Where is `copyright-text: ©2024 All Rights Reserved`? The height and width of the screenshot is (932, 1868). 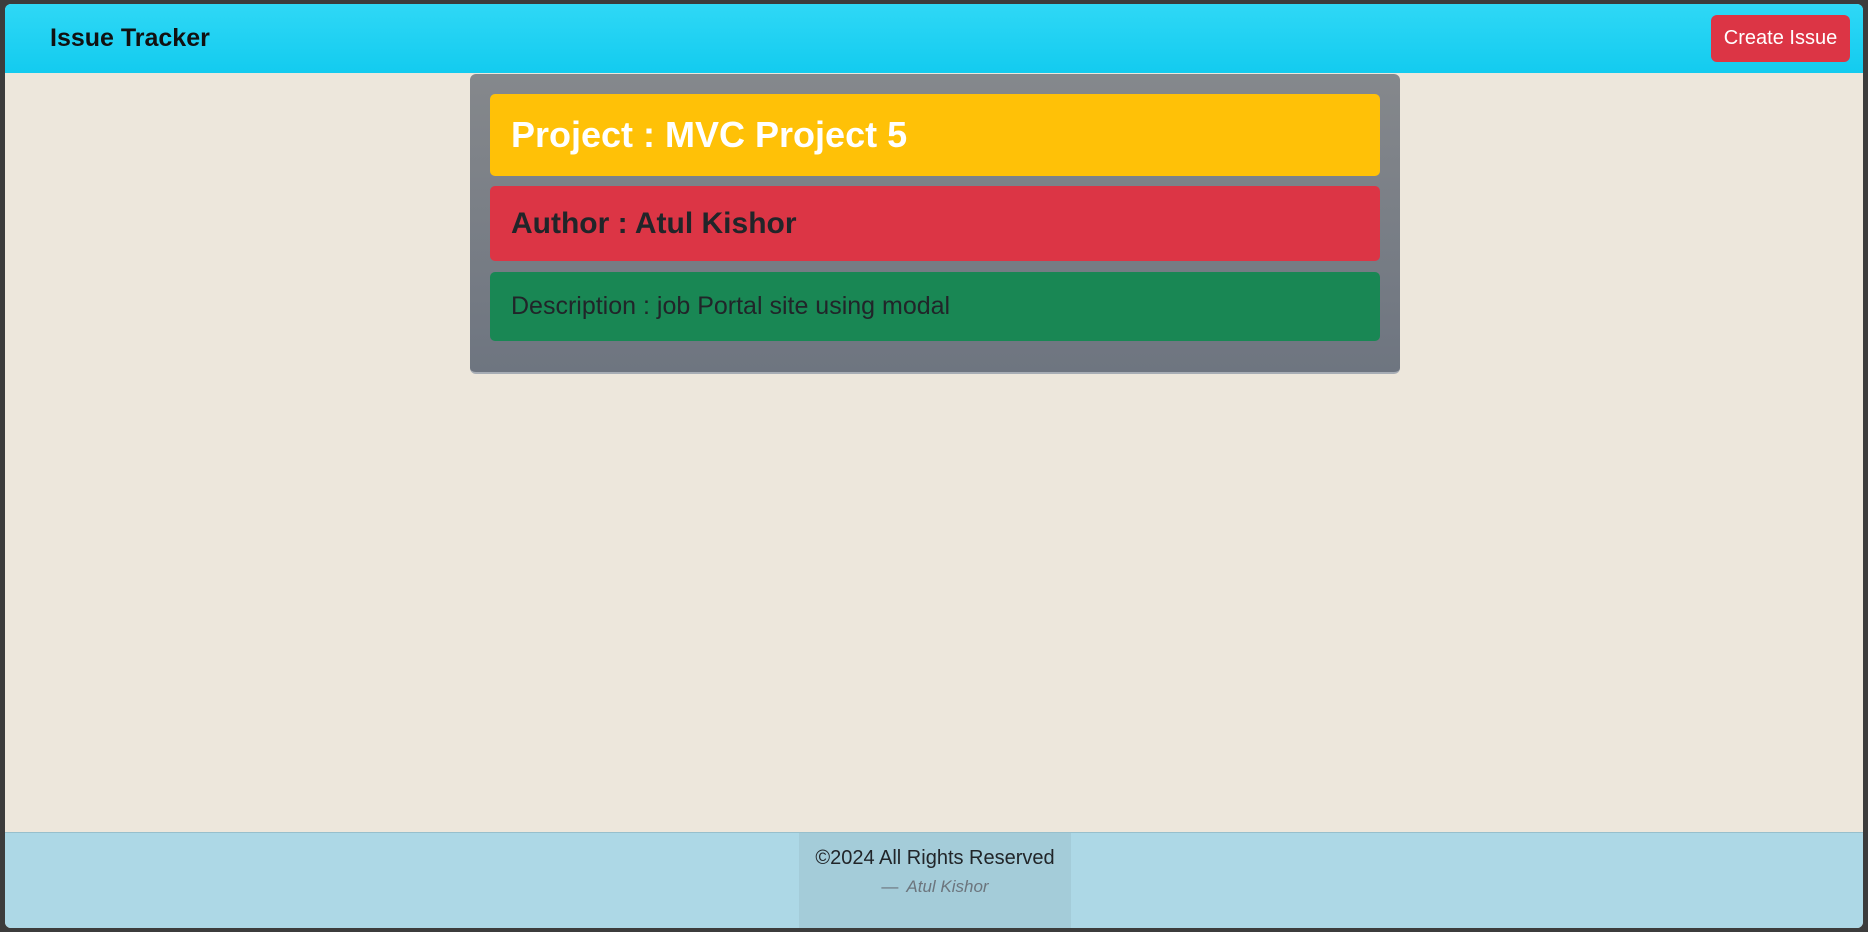
copyright-text: ©2024 All Rights Reserved is located at coordinates (935, 858).